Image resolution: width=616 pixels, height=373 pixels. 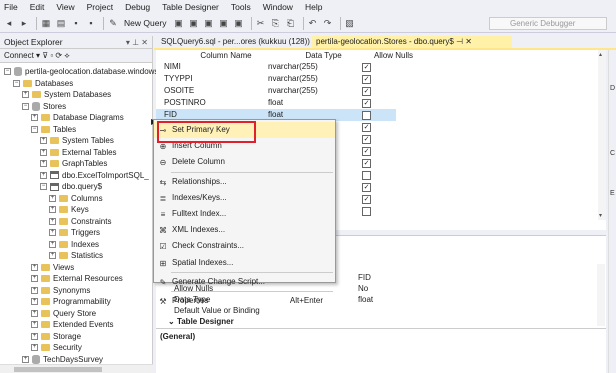 I want to click on menu-item-delete-column: ⊖ Delete Column, so click(x=244, y=162).